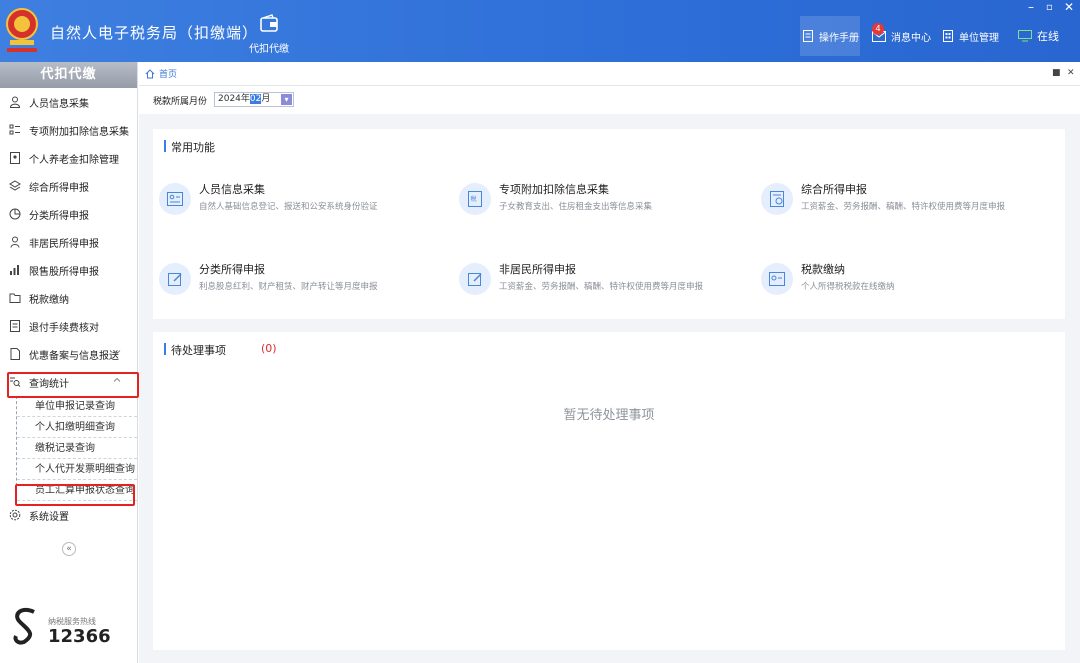 The width and height of the screenshot is (1080, 663). Describe the element at coordinates (15, 242) in the screenshot. I see `user-icon` at that location.